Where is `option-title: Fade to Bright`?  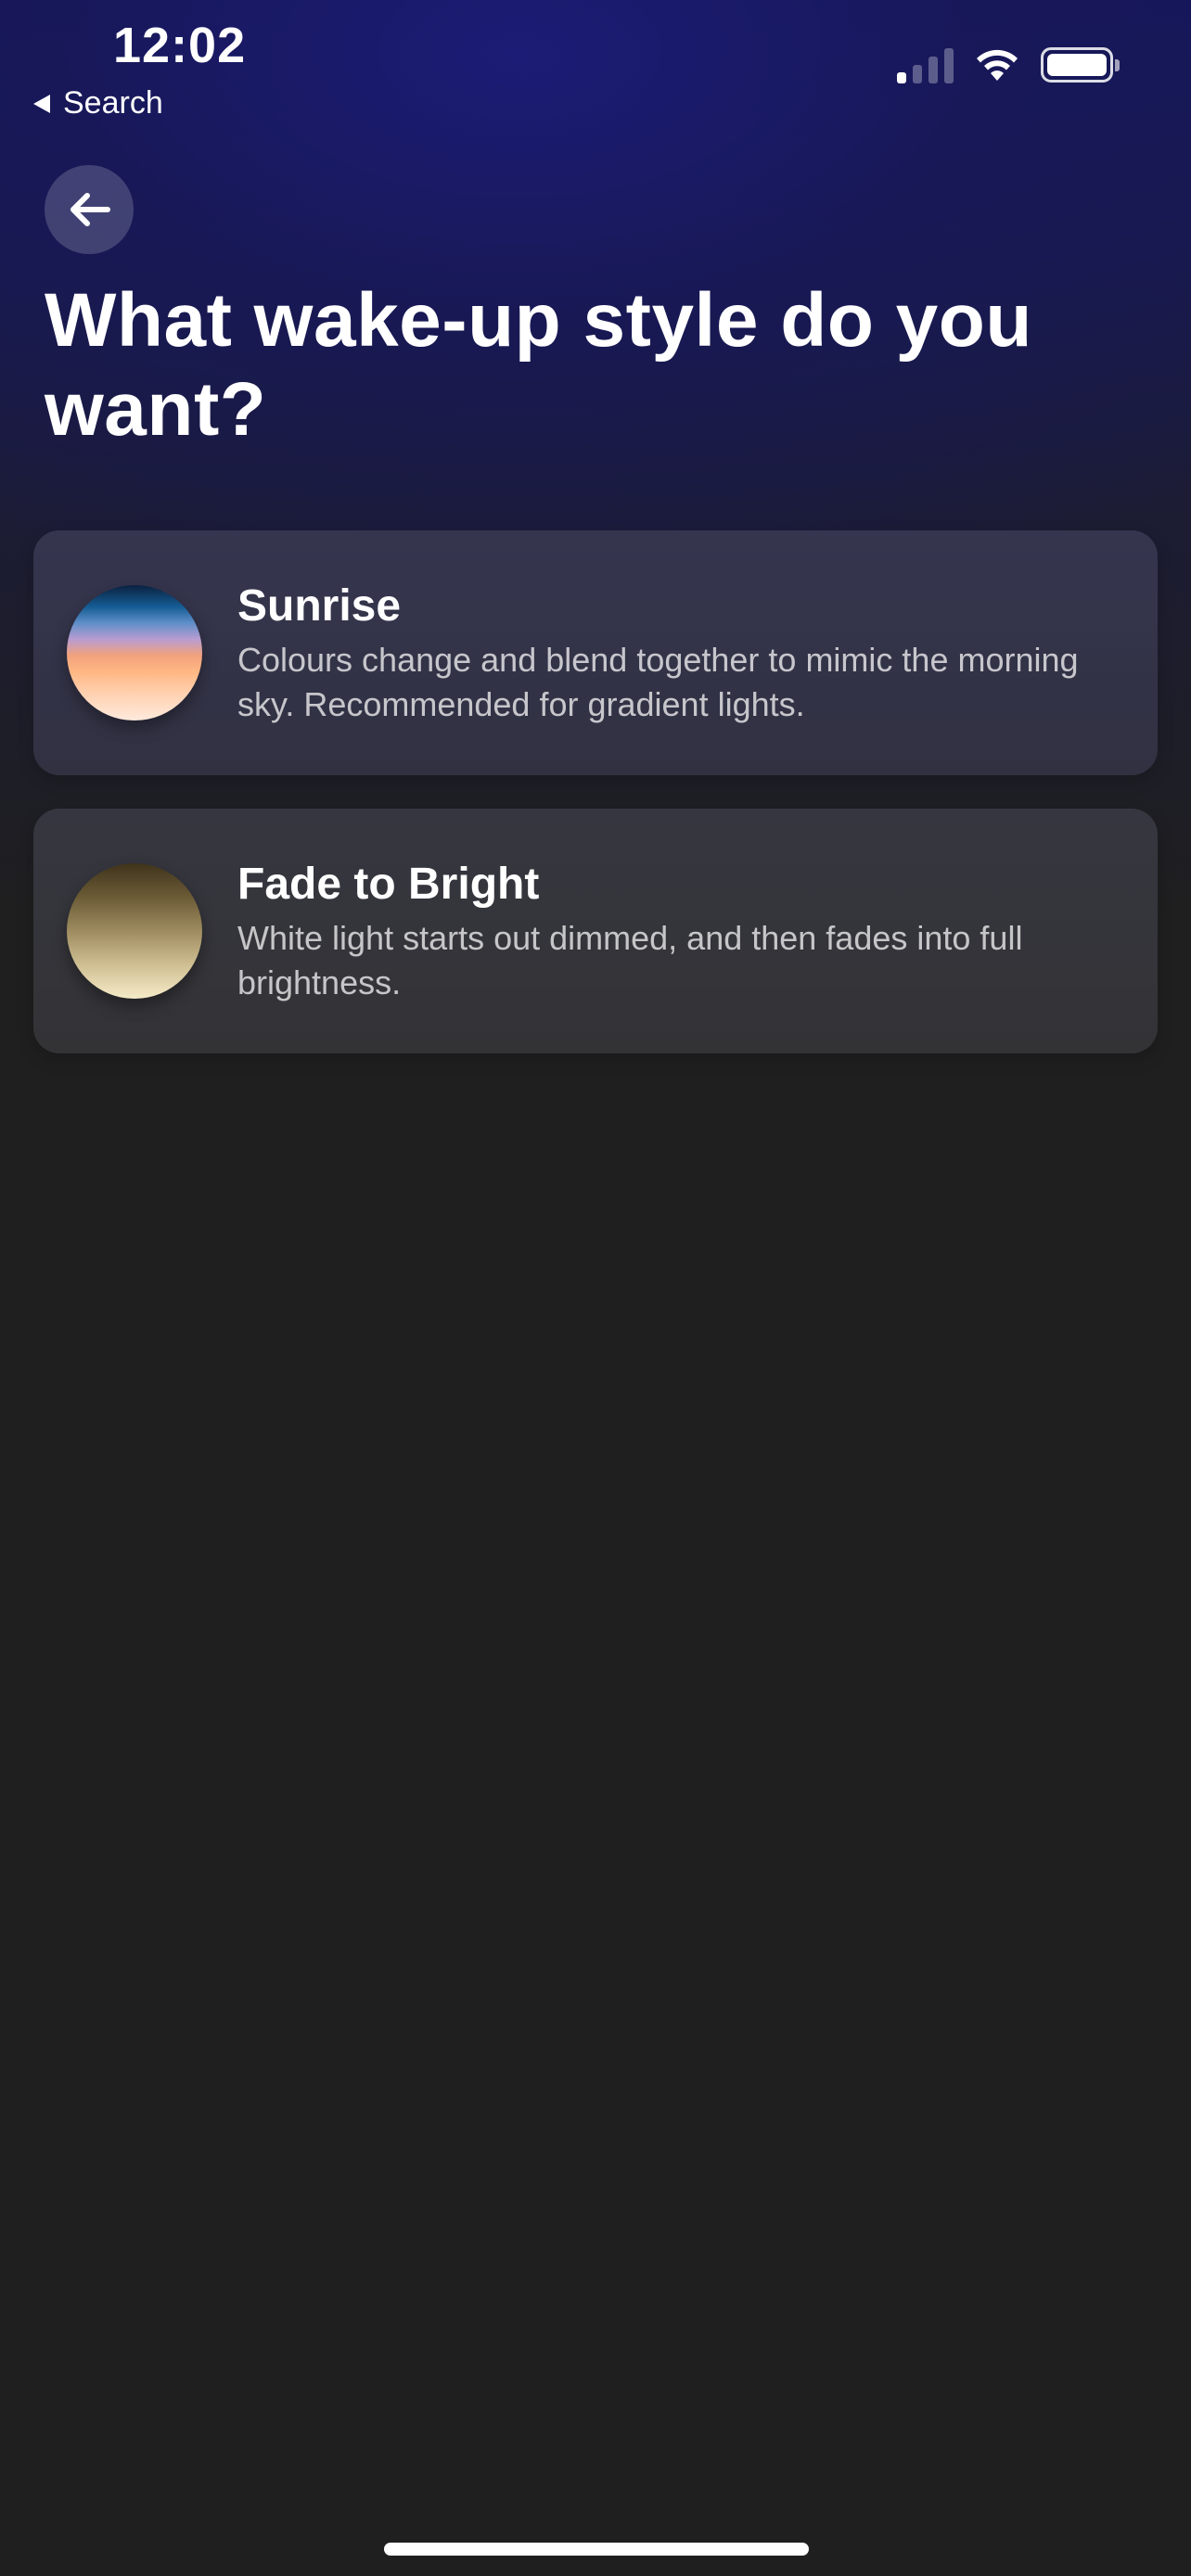 option-title: Fade to Bright is located at coordinates (388, 884).